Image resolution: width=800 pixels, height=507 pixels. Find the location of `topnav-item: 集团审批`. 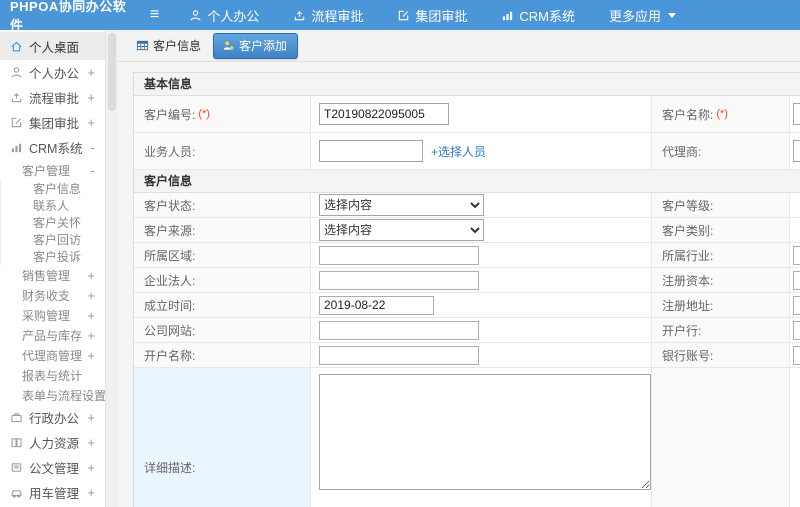

topnav-item: 集团审批 is located at coordinates (432, 15).